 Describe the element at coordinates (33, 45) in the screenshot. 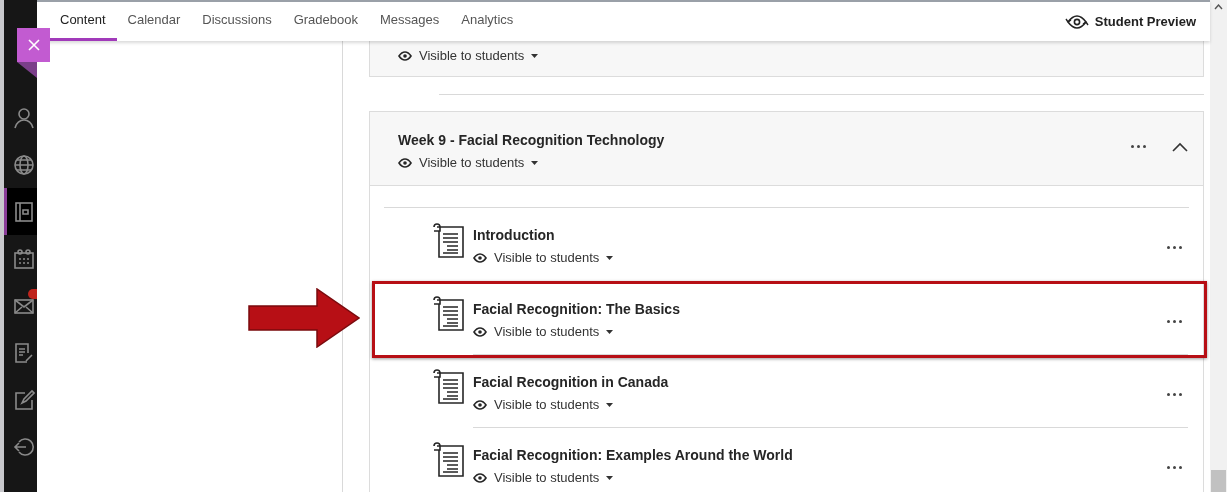

I see `close-icon` at that location.